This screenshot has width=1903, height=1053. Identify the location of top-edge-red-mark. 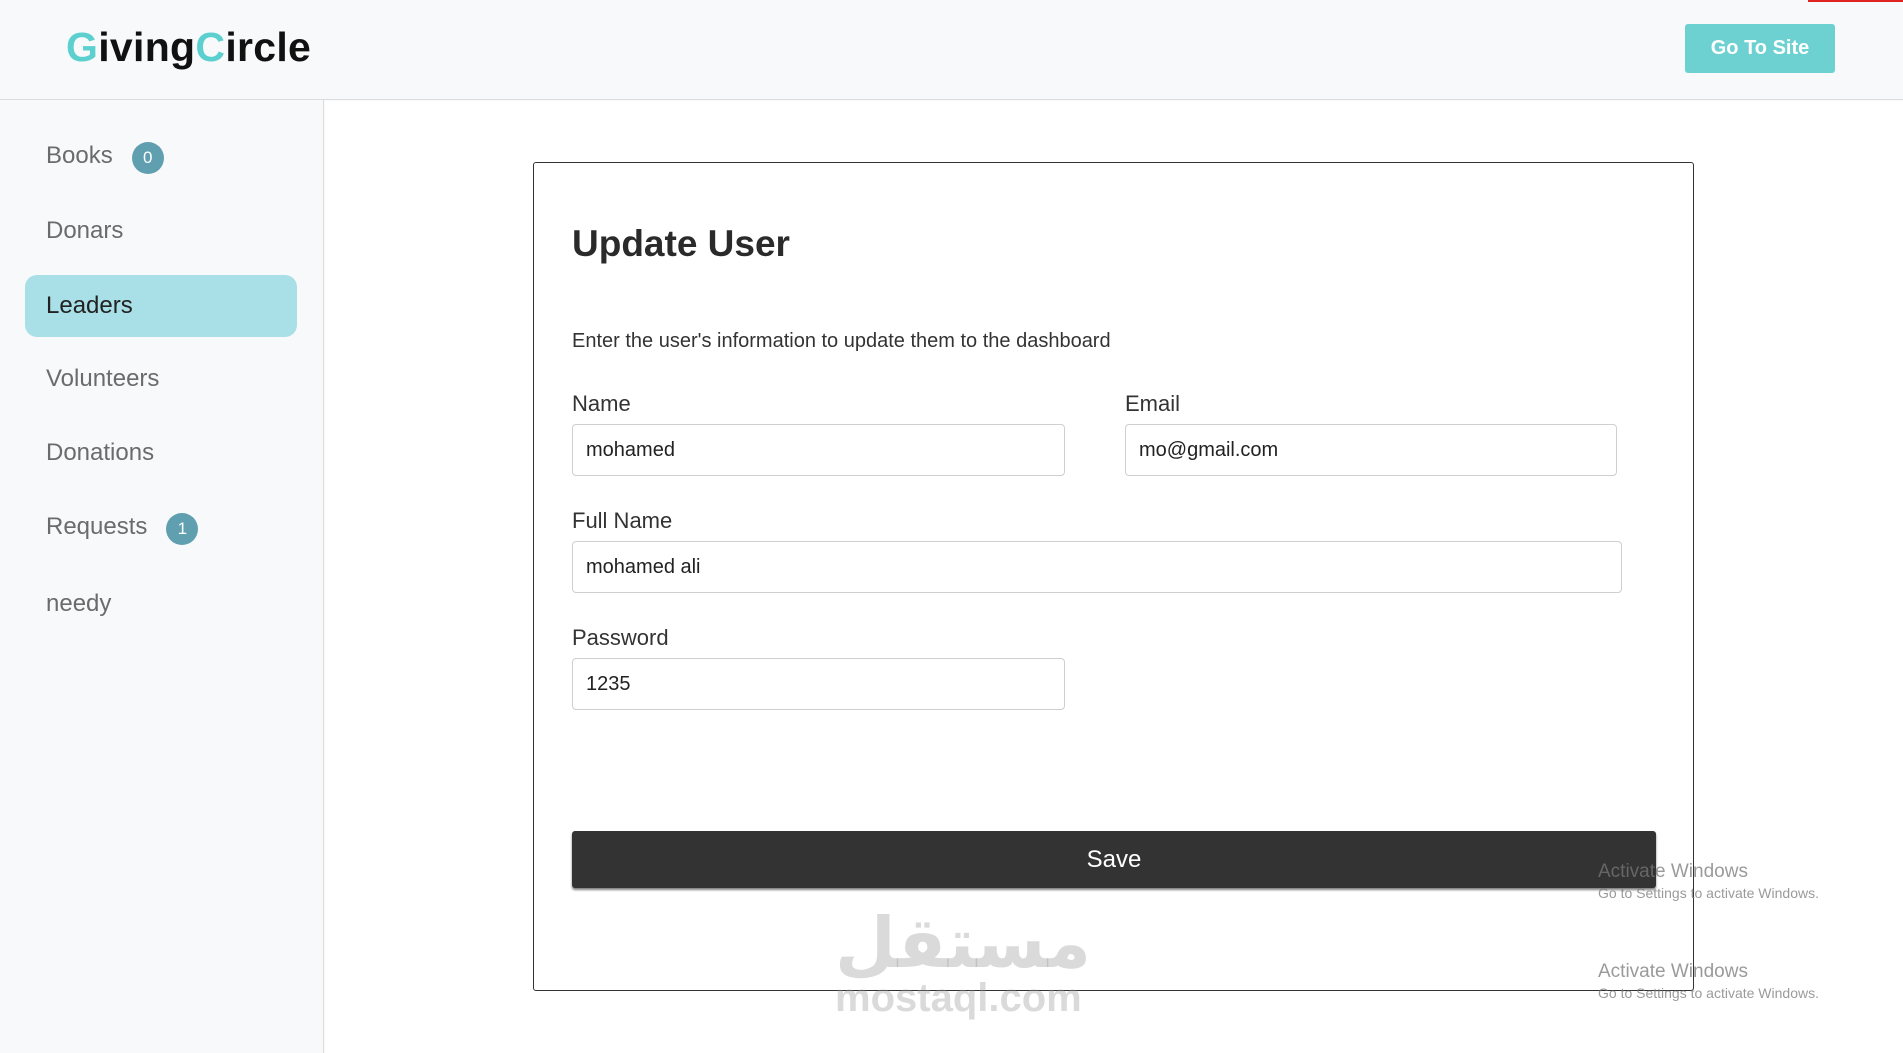
(1855, 1).